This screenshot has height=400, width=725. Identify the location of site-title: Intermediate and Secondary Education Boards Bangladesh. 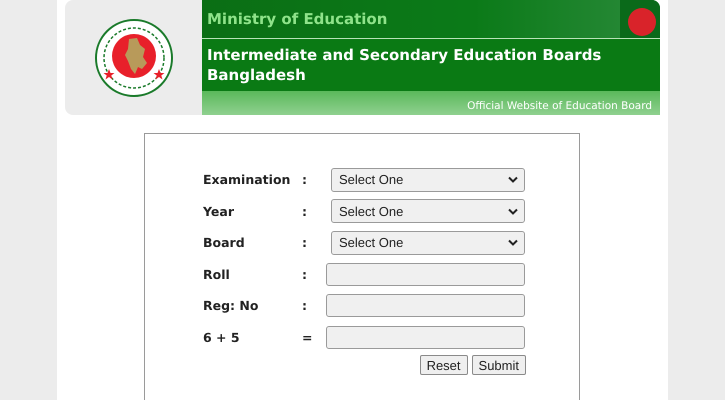
(404, 65).